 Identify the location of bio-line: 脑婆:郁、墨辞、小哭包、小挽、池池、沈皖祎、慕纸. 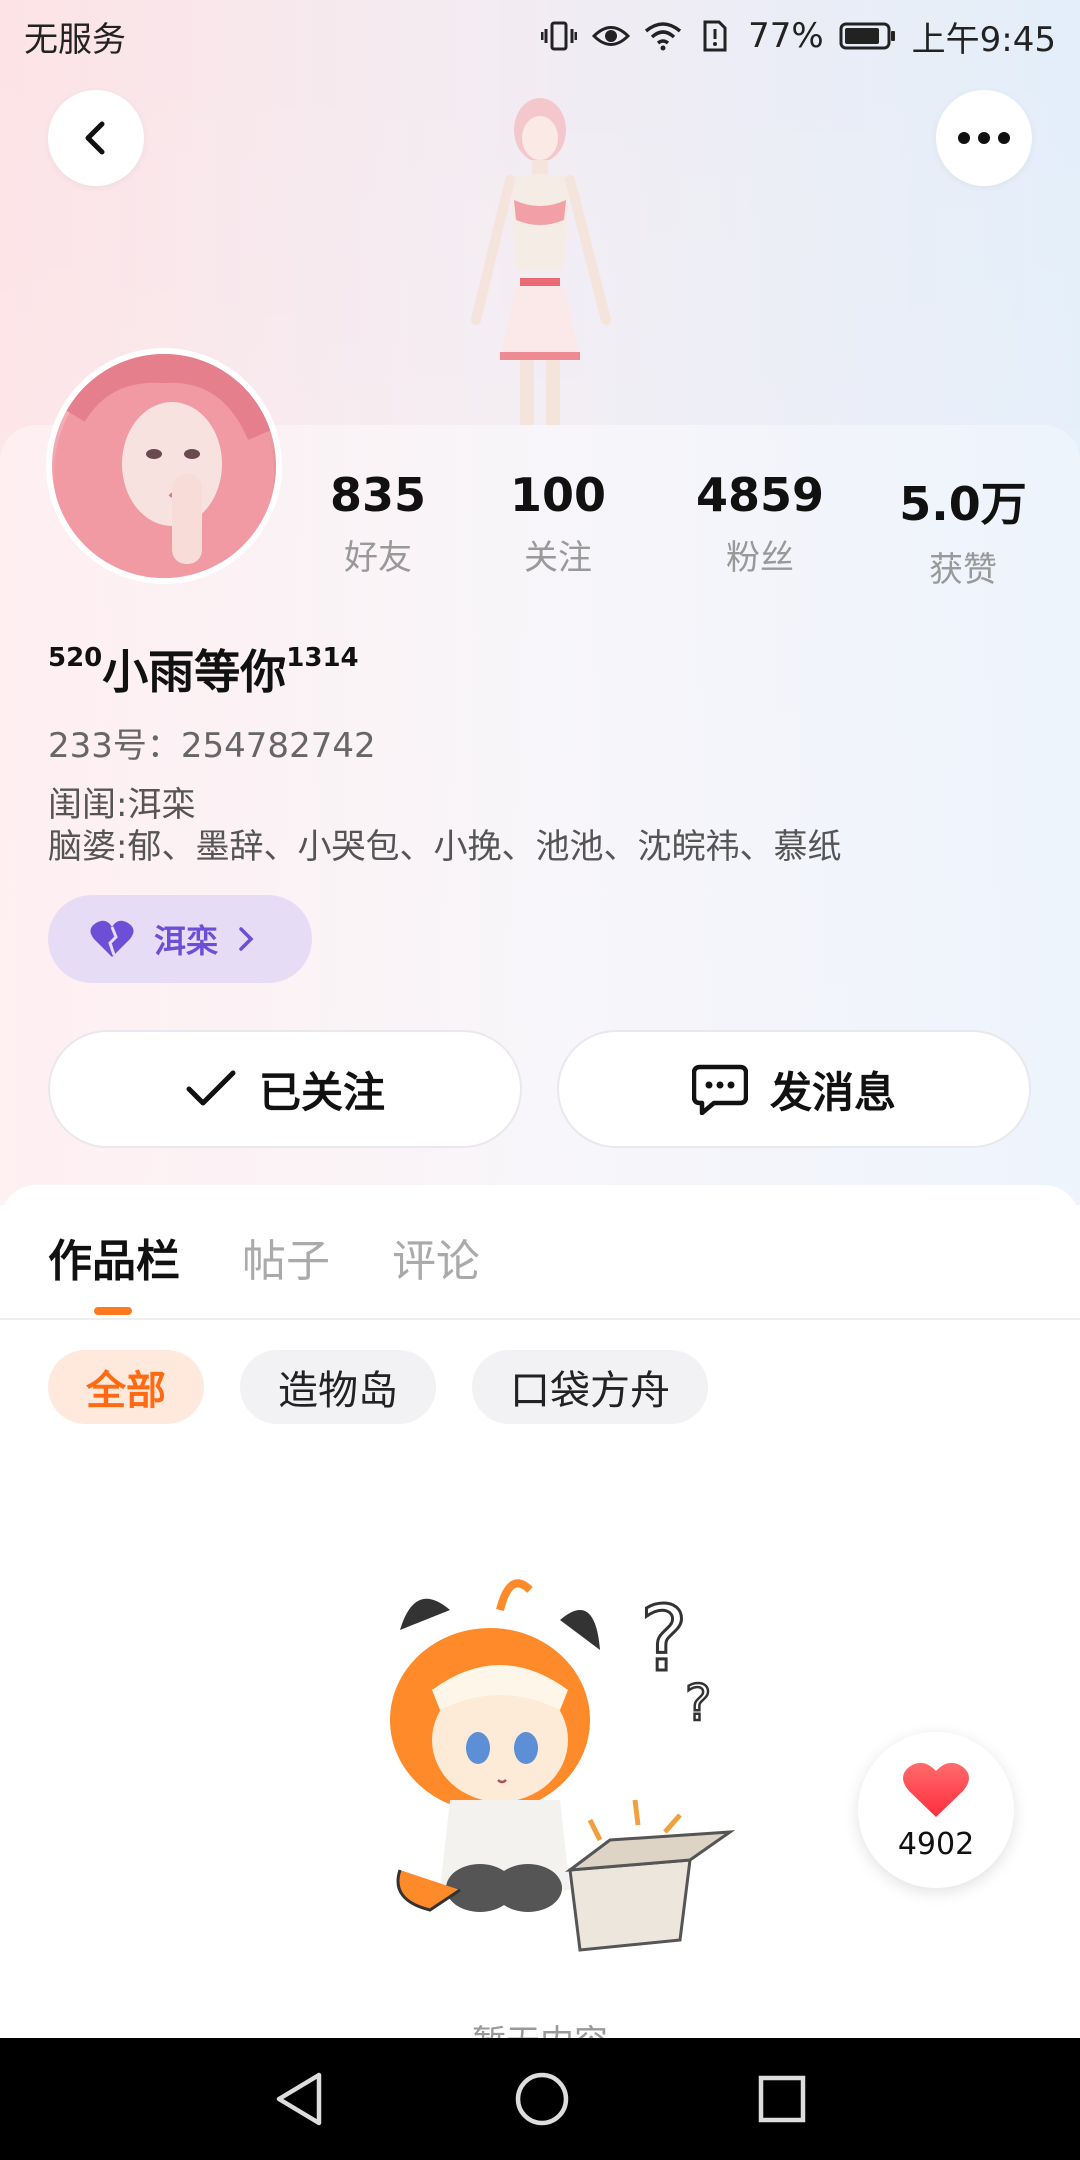
(445, 847).